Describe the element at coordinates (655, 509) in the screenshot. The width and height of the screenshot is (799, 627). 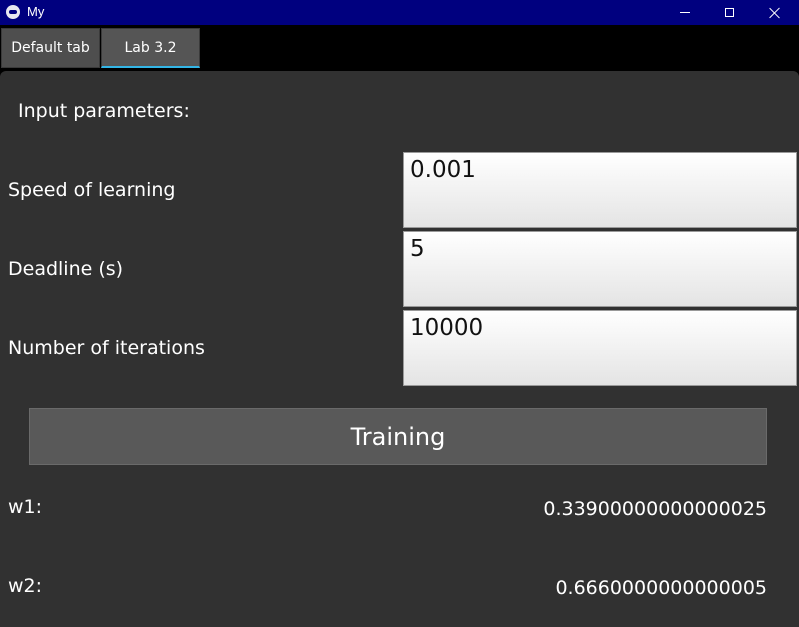
I see `w1-value: 0.33900000000000025` at that location.